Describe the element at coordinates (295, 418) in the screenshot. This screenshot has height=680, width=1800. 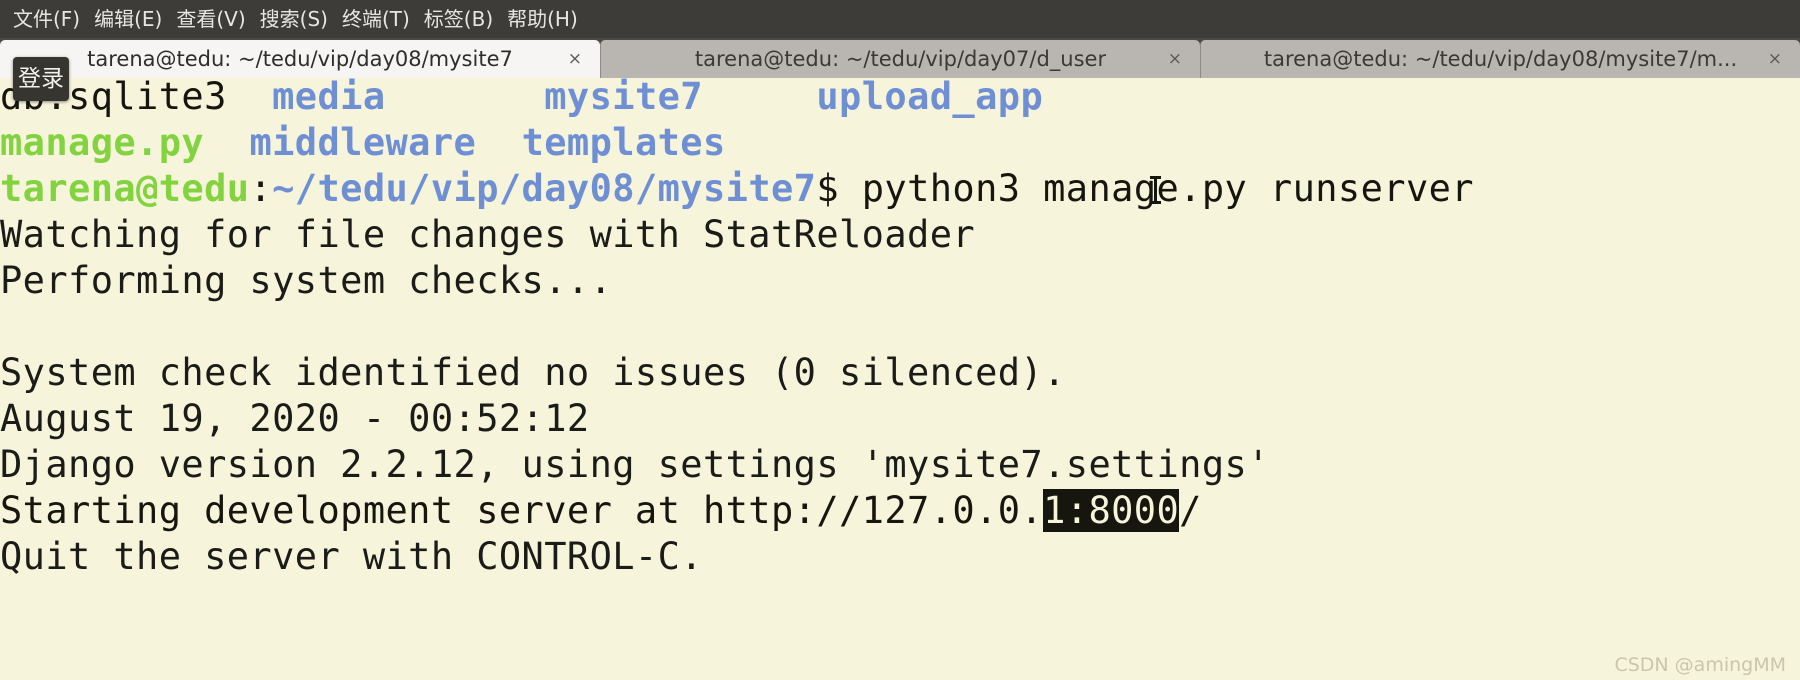
I see `terminal-line-date: August 19, 2020 - 00:52:12` at that location.